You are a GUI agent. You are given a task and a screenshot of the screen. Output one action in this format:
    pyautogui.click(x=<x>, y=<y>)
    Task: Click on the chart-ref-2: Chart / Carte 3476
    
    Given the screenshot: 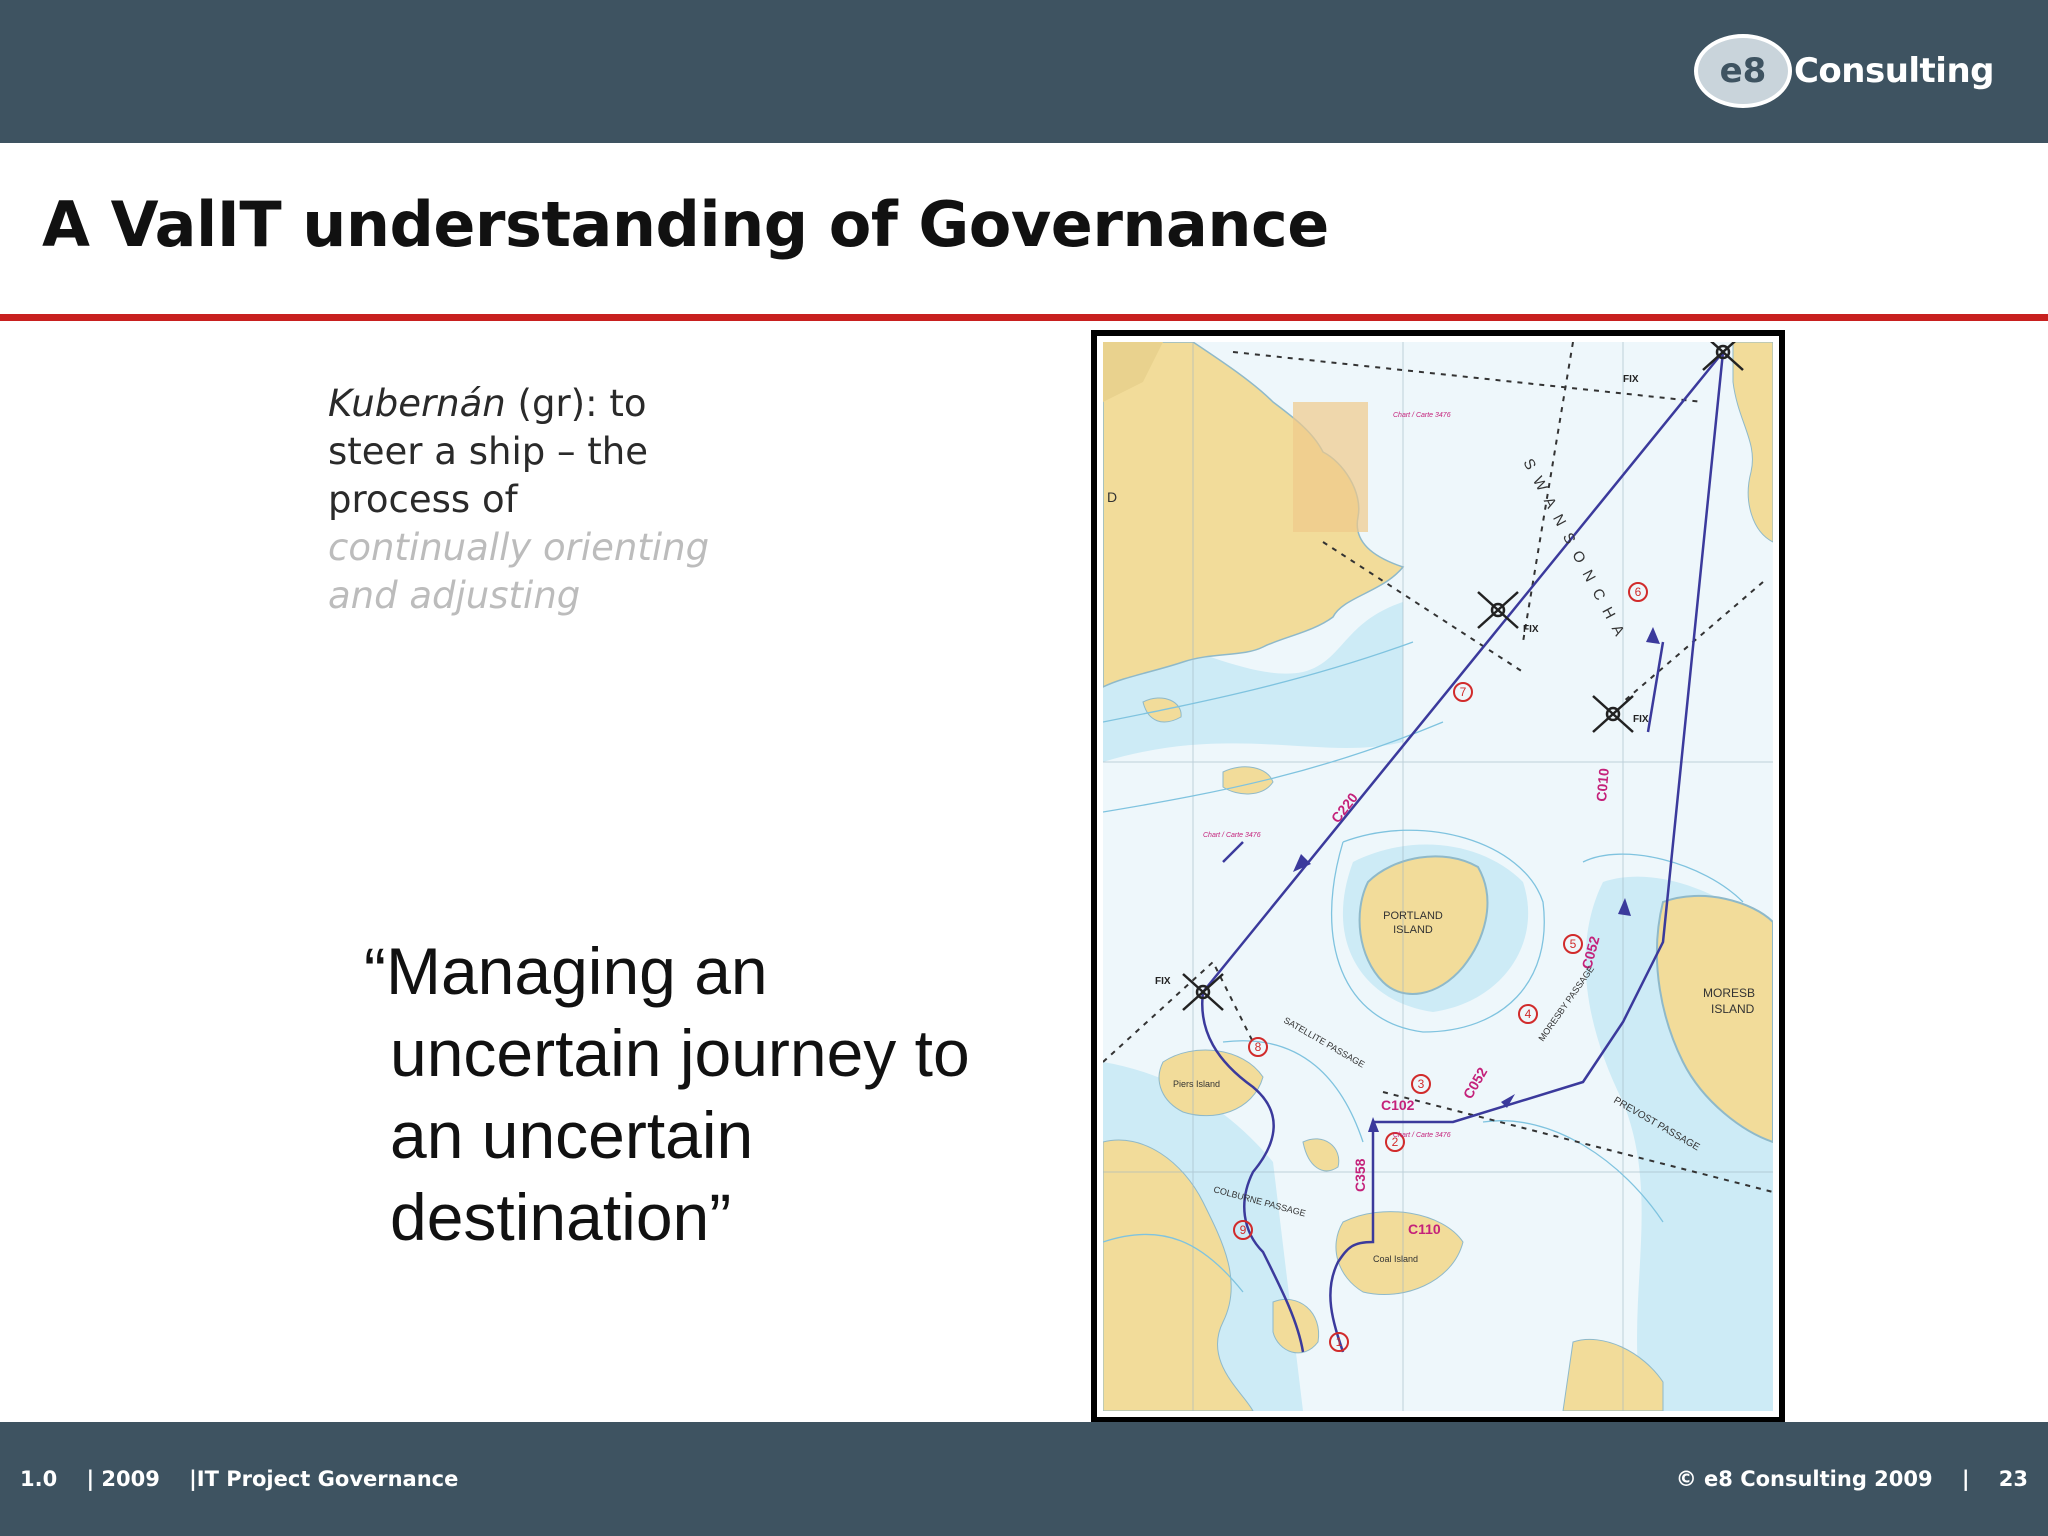 What is the action you would take?
    pyautogui.click(x=1232, y=835)
    